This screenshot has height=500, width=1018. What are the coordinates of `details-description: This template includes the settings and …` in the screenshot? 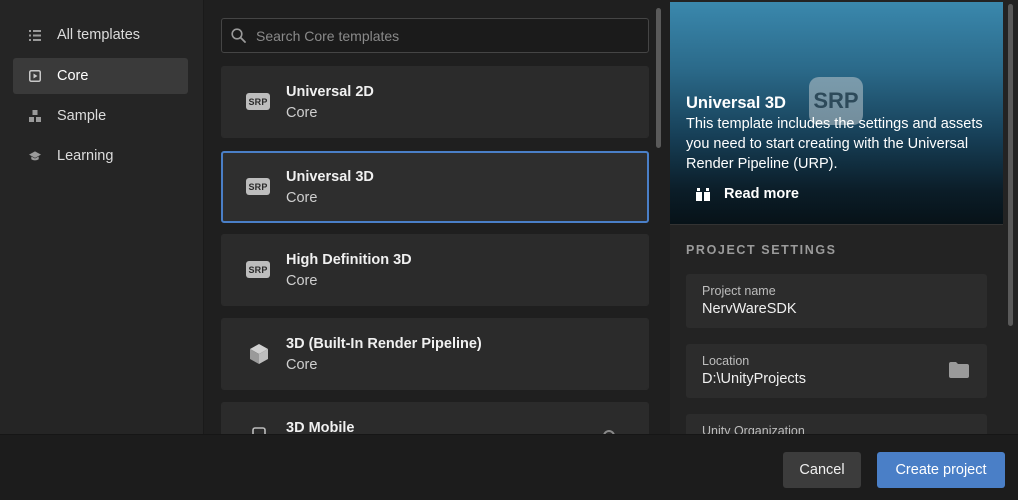 It's located at (834, 144).